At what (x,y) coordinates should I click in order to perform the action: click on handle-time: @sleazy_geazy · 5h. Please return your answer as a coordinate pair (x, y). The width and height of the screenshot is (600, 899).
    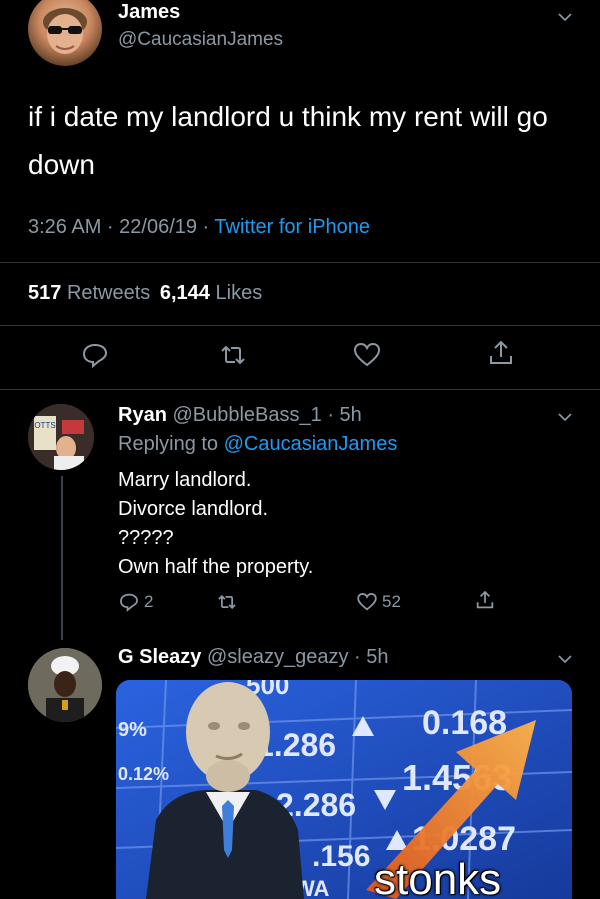
    Looking at the image, I should click on (298, 657).